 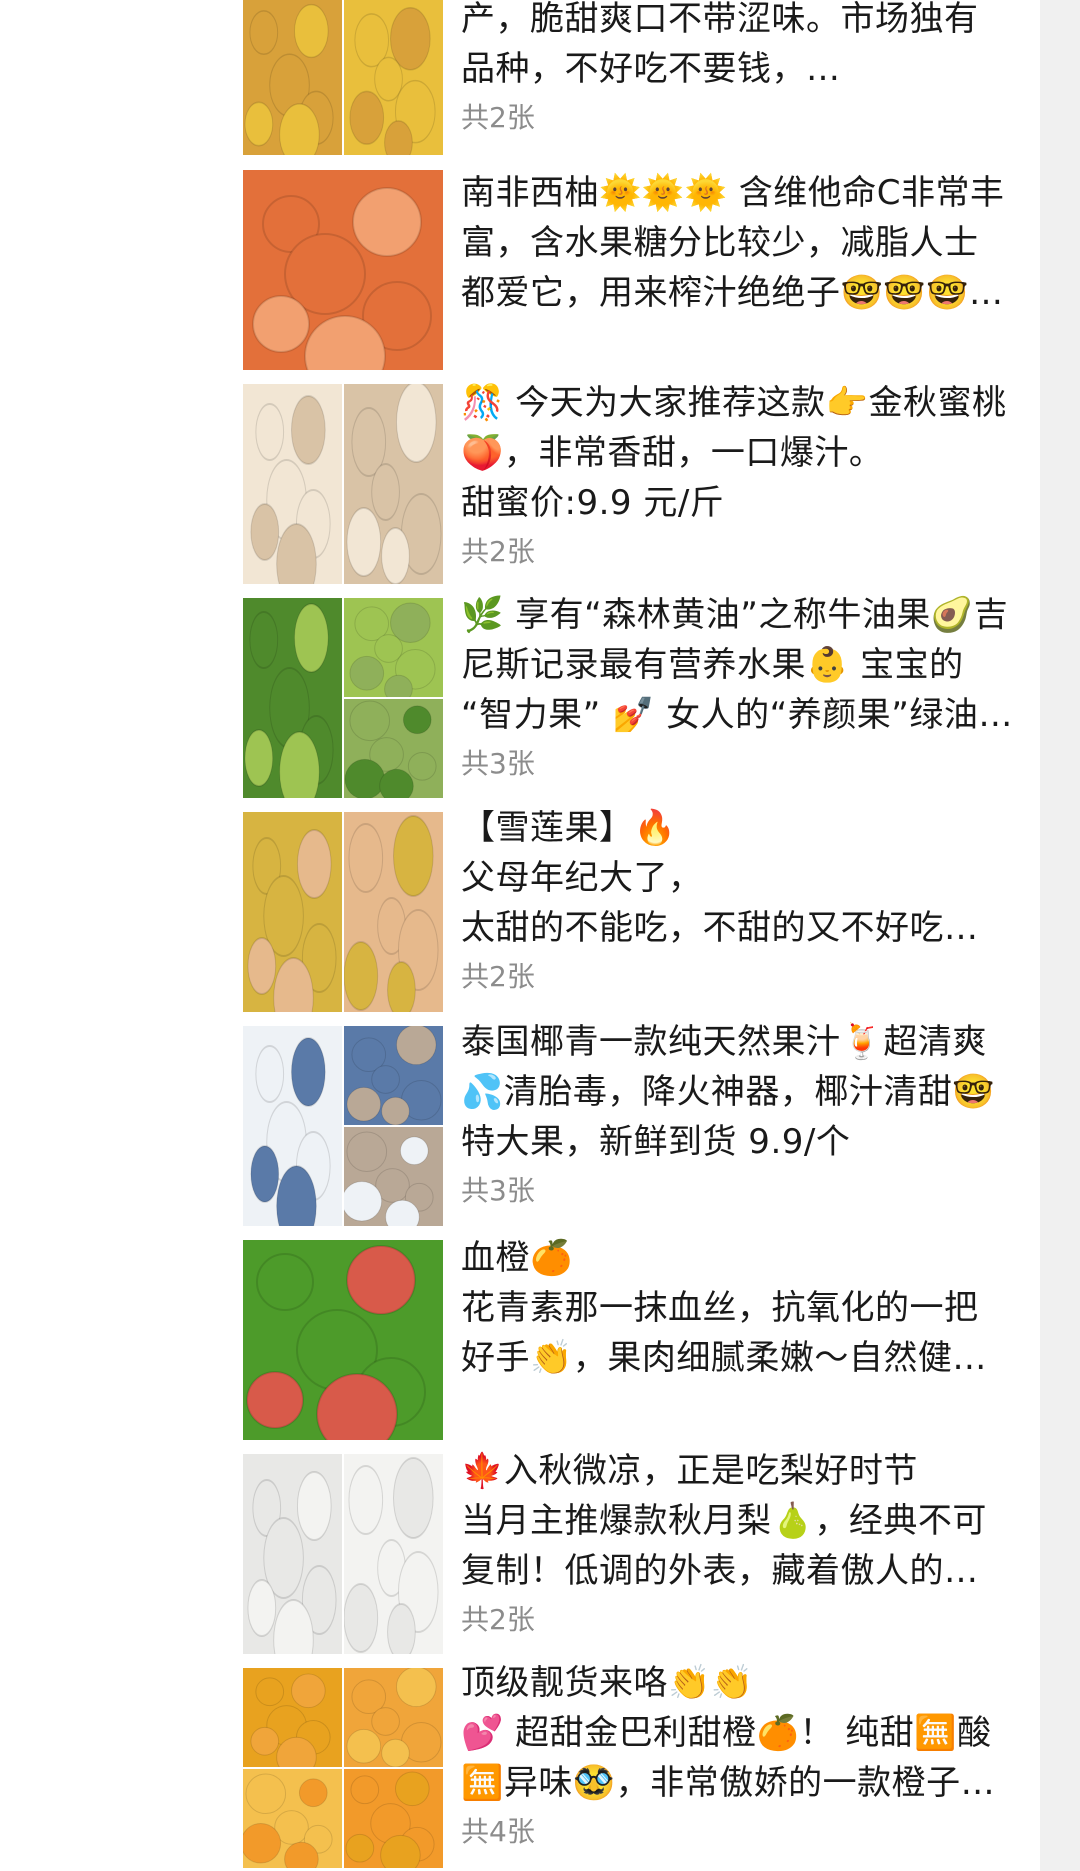 I want to click on pear-tile, so click(x=292, y=1554).